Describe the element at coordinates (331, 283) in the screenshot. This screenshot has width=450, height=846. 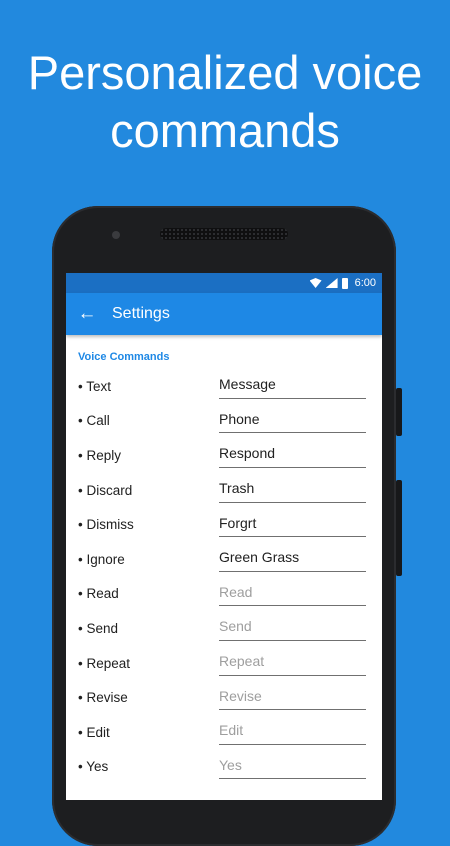
I see `signal-icon` at that location.